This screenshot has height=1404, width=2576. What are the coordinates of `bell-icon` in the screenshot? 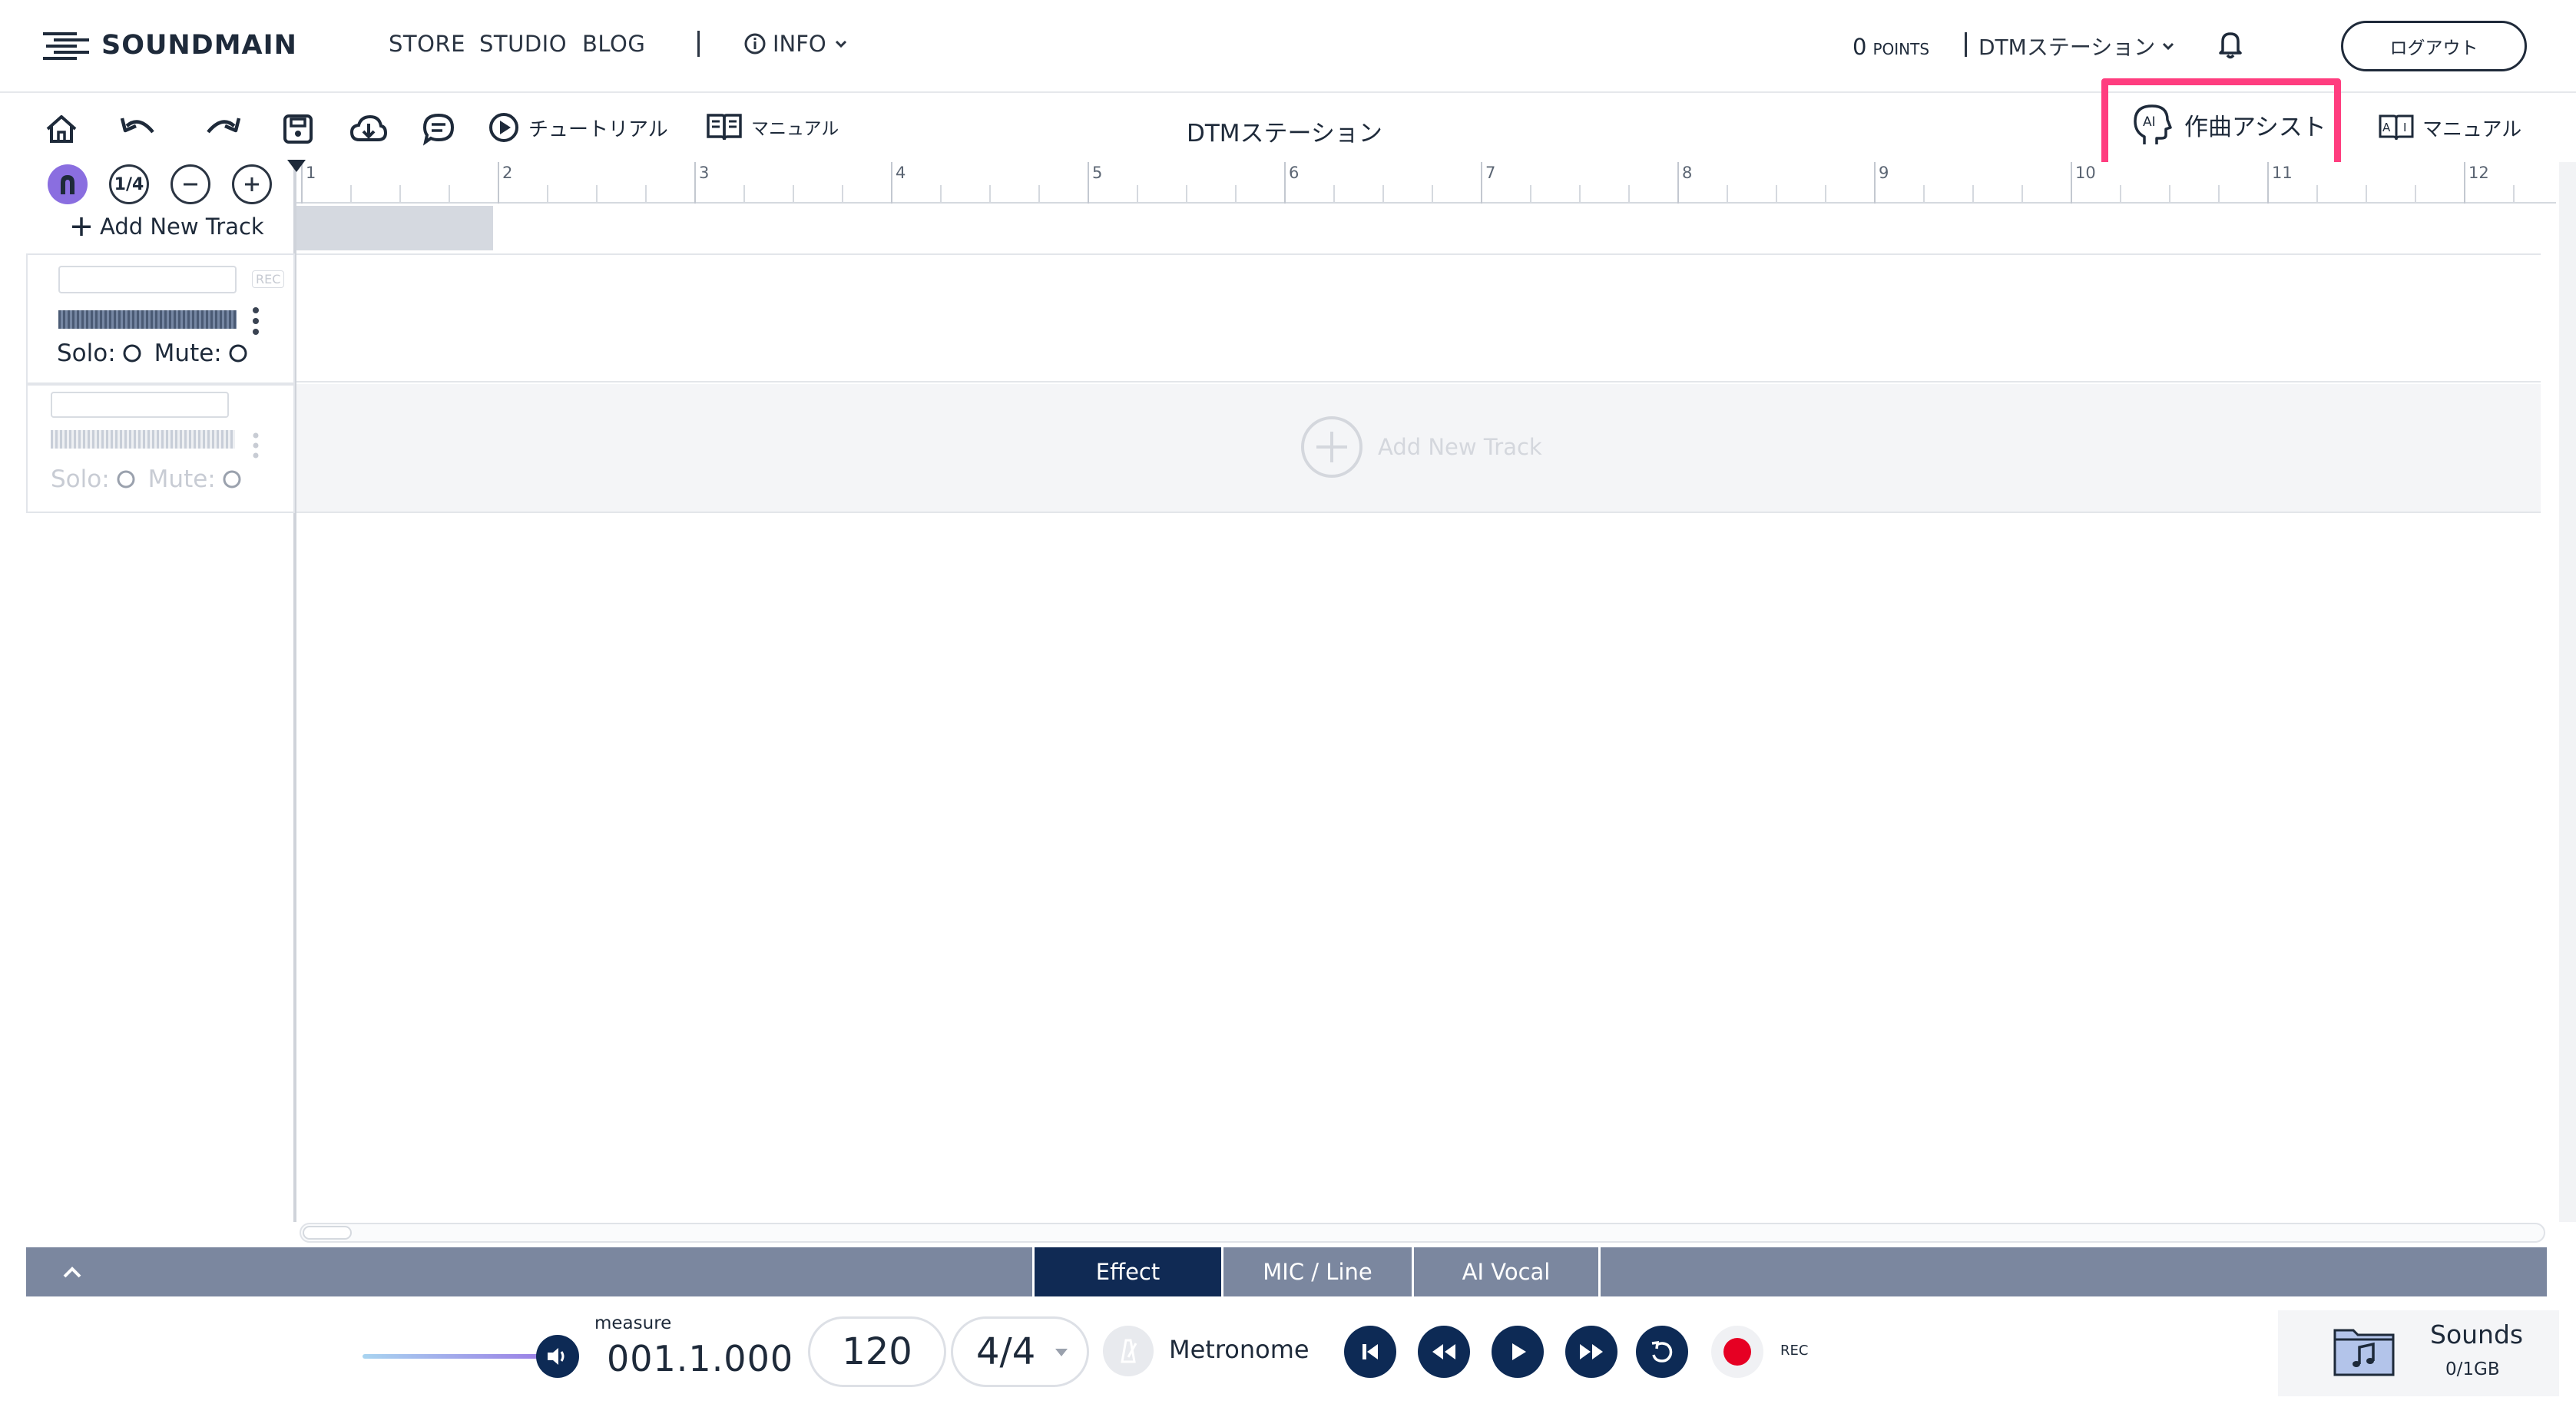 It's located at (2230, 45).